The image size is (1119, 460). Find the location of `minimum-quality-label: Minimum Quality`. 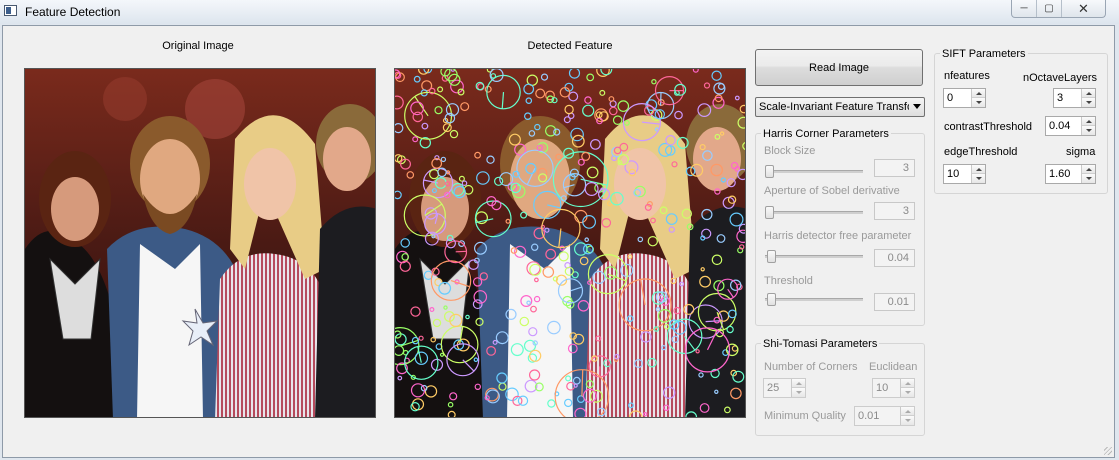

minimum-quality-label: Minimum Quality is located at coordinates (805, 416).